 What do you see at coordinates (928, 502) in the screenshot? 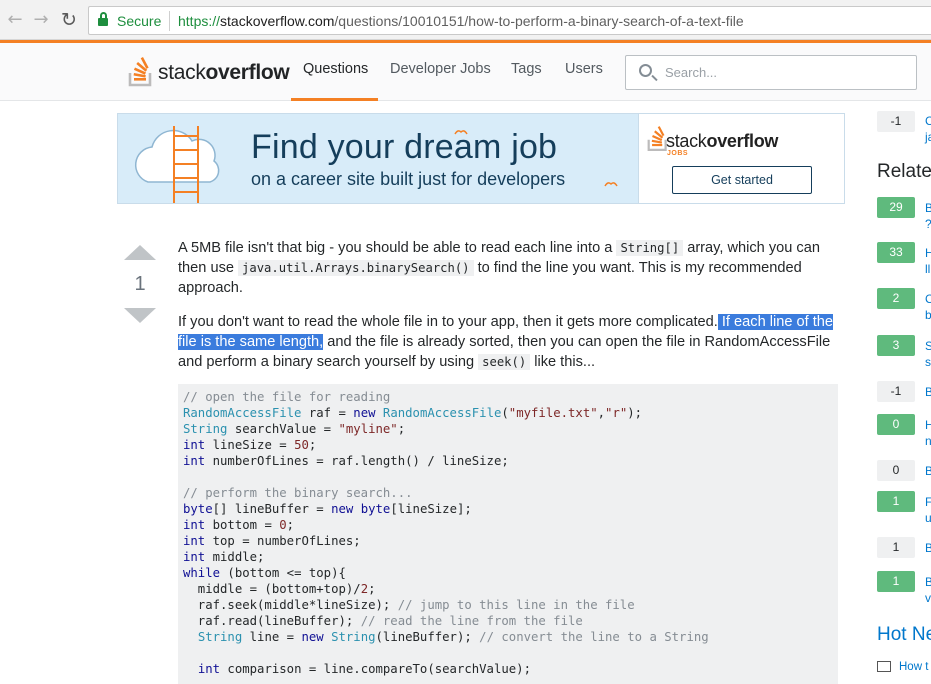
I see `related-question-link: F` at bounding box center [928, 502].